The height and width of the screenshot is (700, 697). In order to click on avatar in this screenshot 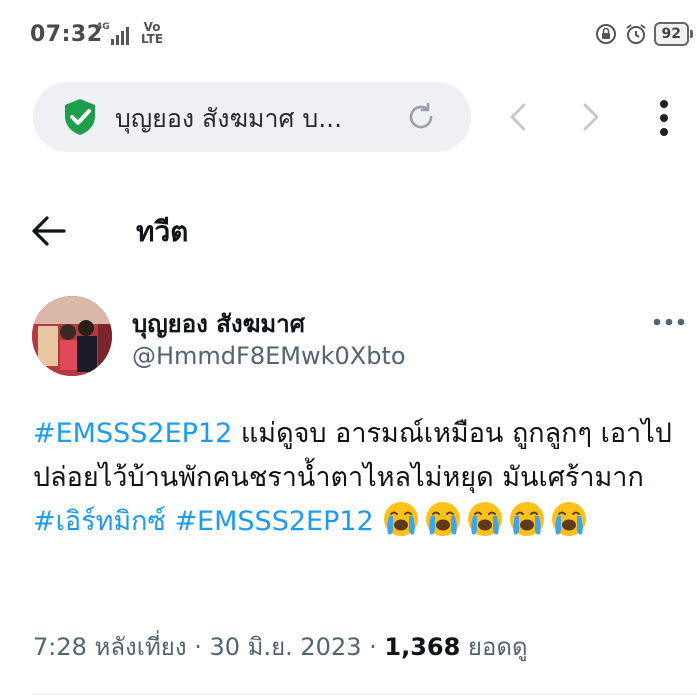, I will do `click(72, 336)`.